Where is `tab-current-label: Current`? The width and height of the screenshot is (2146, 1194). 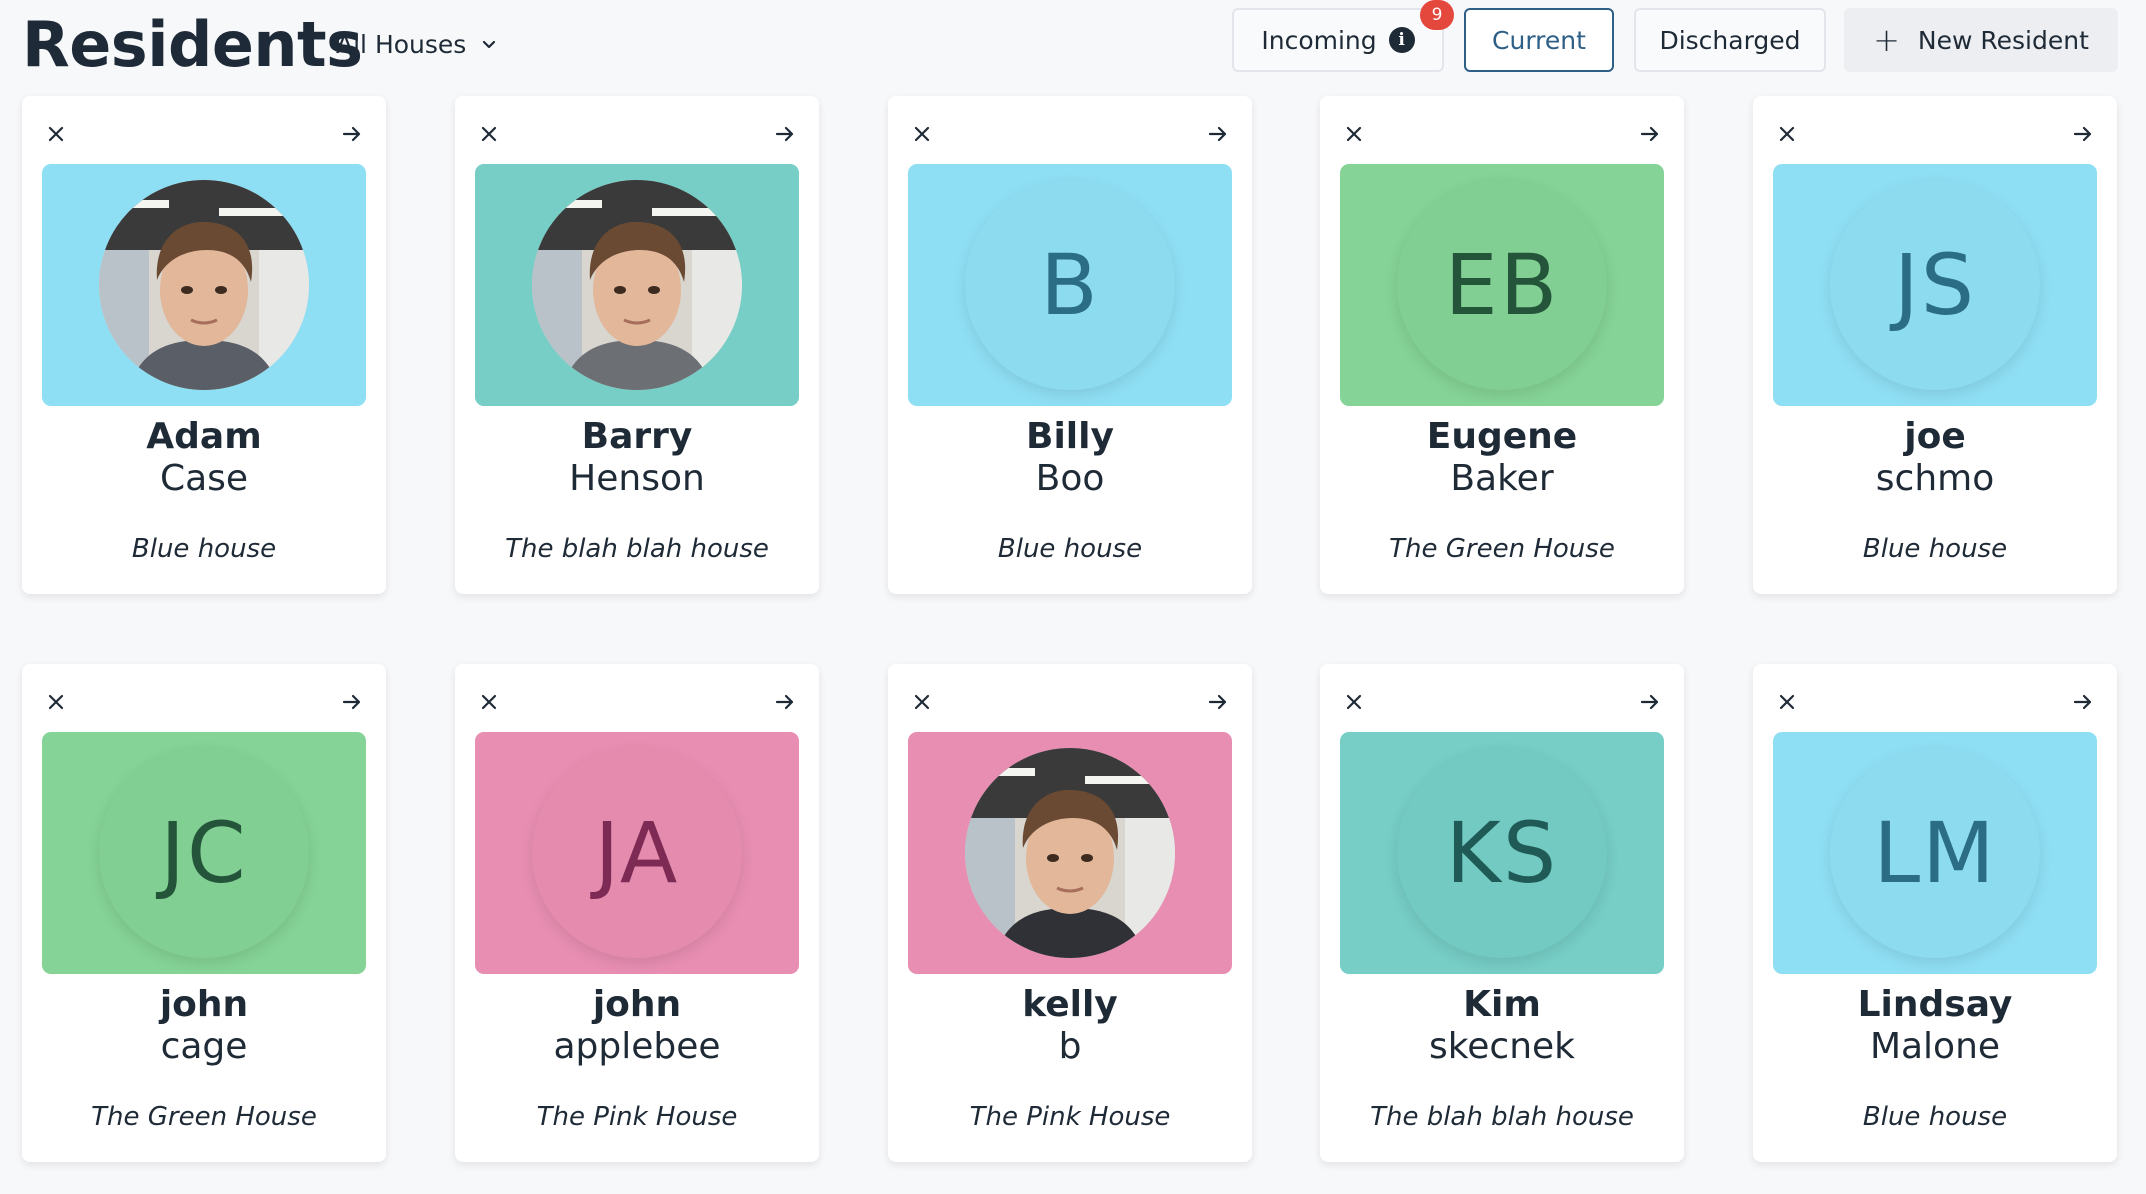 tab-current-label: Current is located at coordinates (1539, 40).